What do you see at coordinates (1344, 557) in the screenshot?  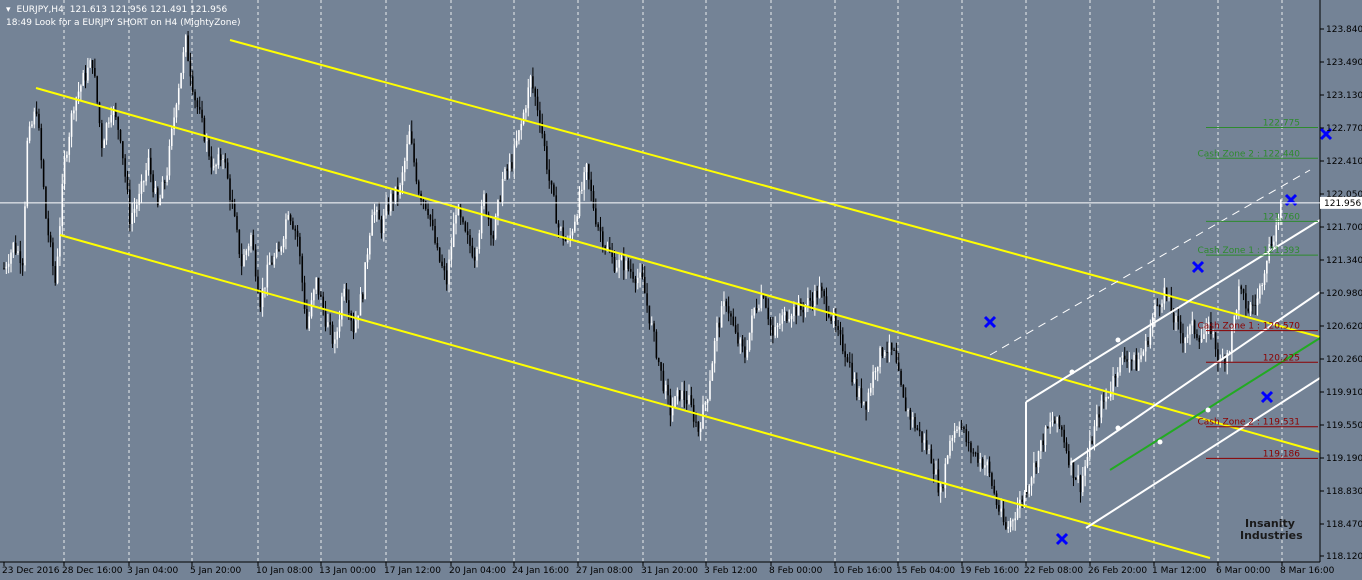 I see `y-tick-label: 118.120` at bounding box center [1344, 557].